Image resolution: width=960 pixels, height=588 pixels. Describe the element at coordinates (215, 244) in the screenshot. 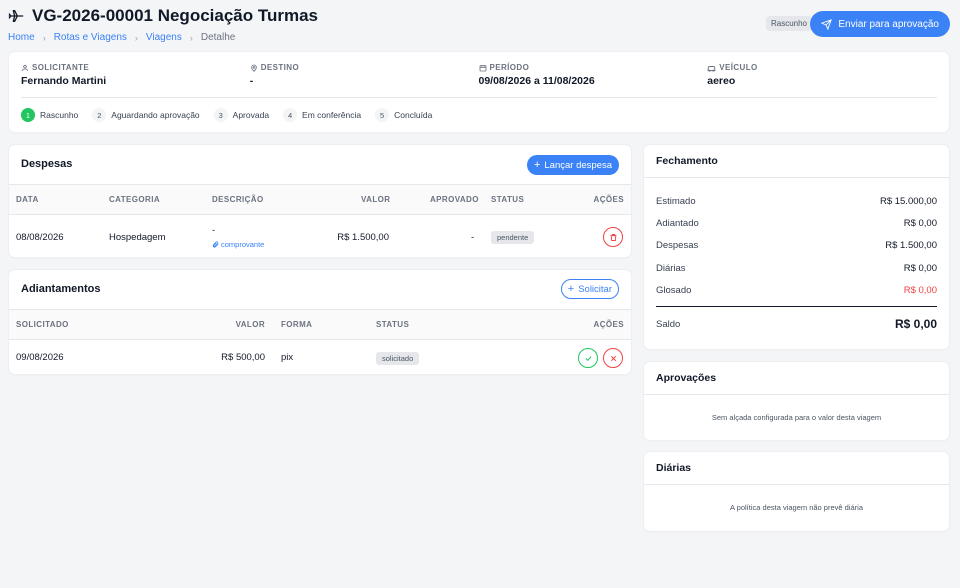

I see `paperclip-icon` at that location.